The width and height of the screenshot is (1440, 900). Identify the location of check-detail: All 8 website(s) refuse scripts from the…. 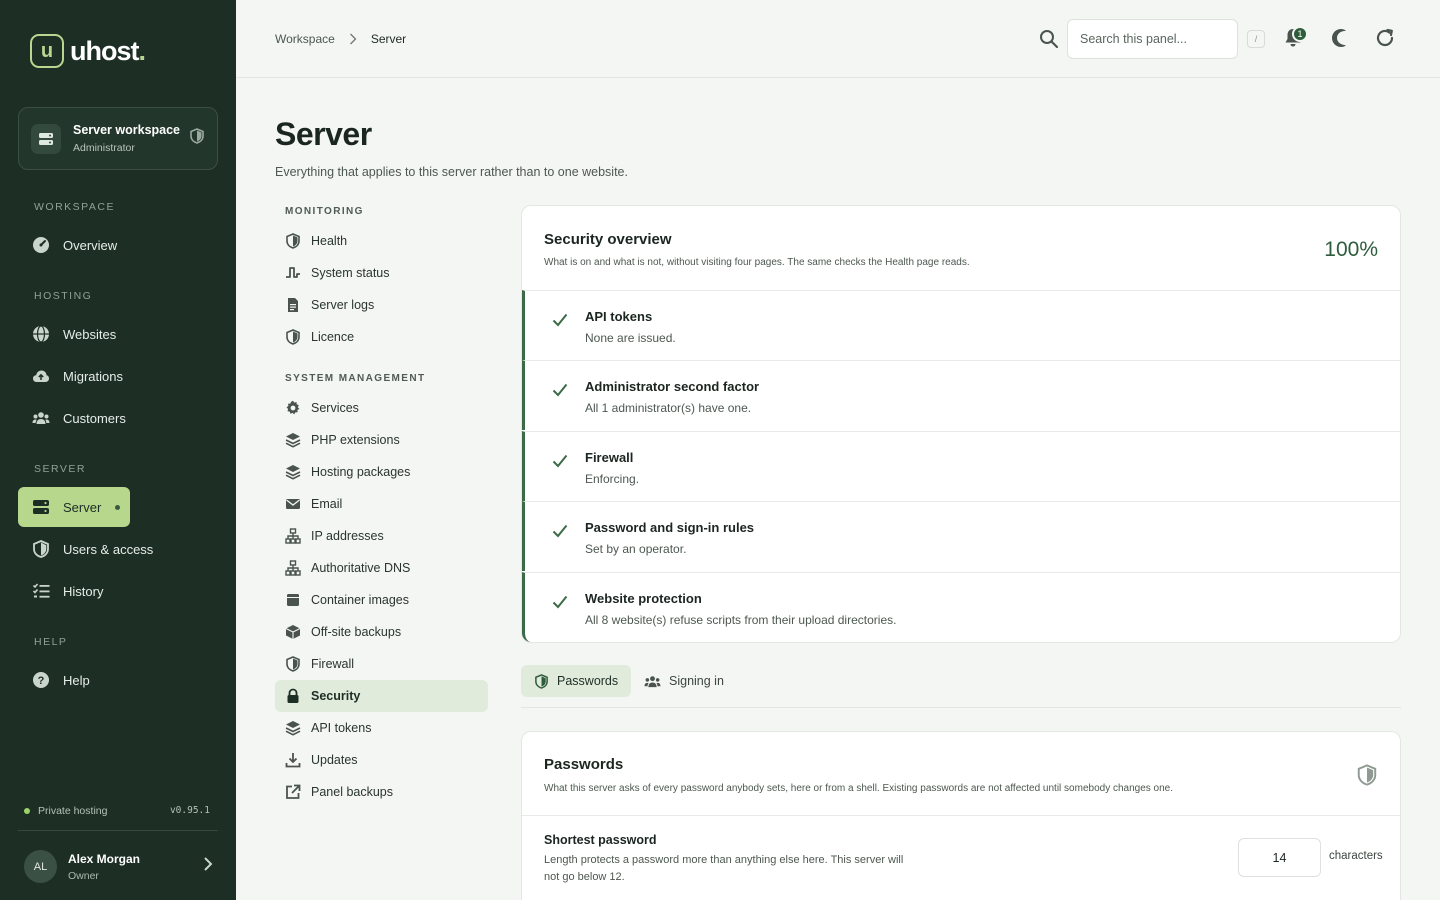
(741, 620).